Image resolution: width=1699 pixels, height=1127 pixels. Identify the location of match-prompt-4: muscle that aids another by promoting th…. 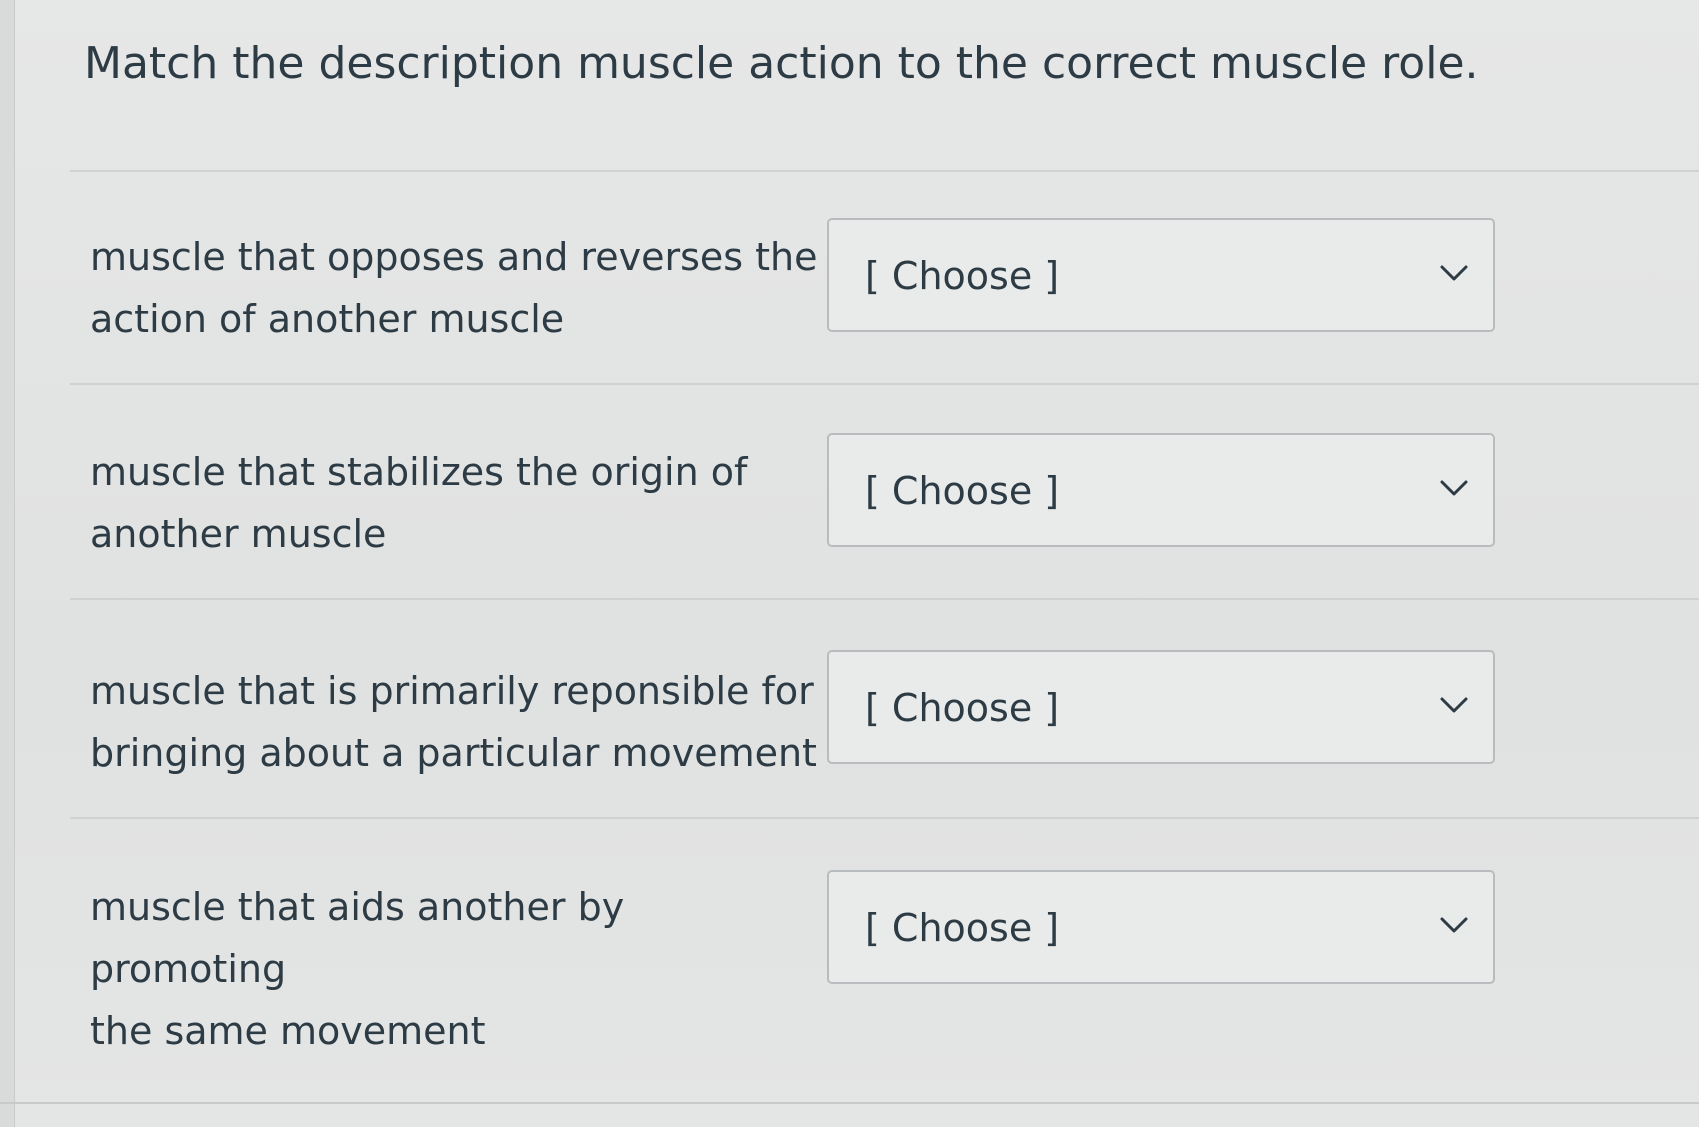
(455, 969).